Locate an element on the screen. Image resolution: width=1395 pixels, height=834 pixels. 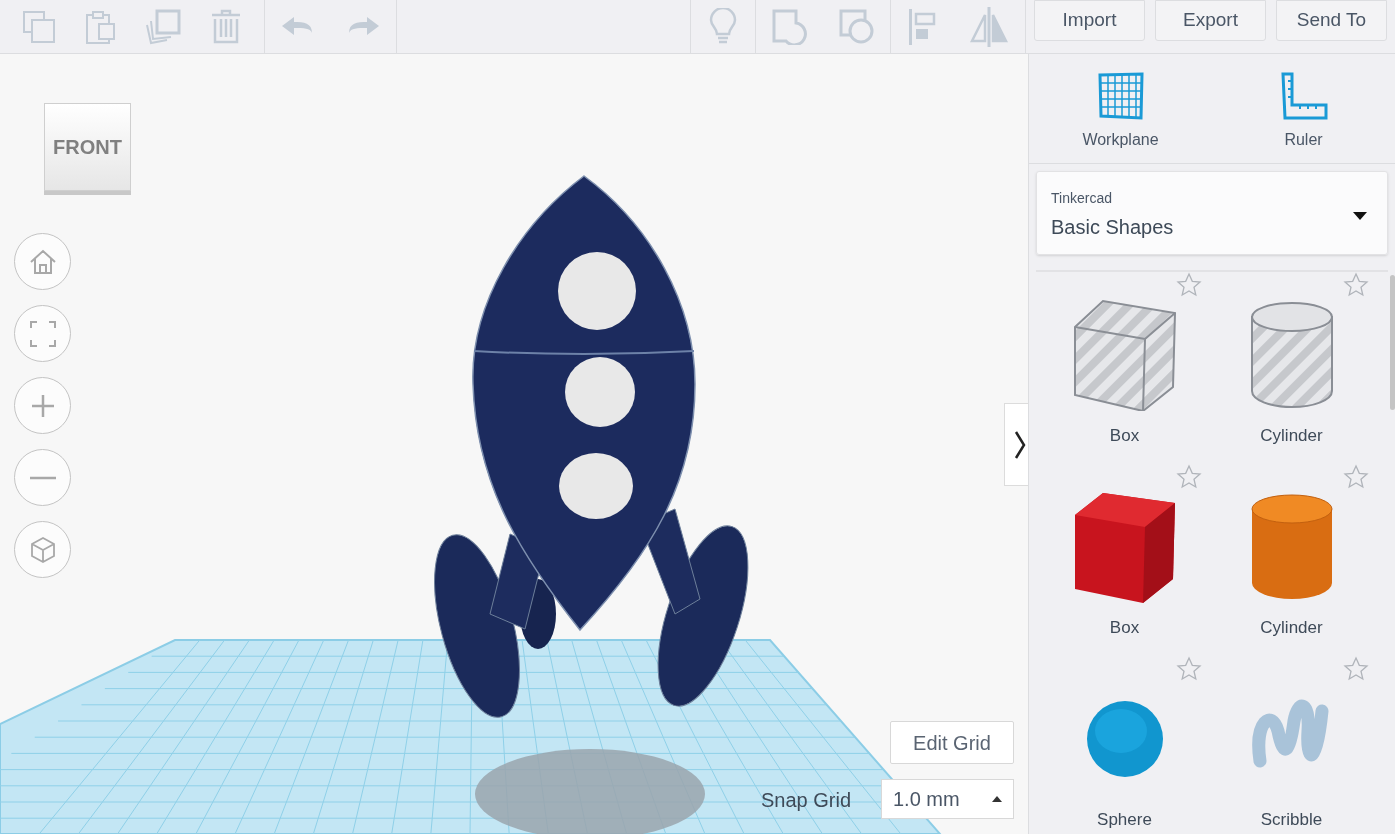
shape-item: Sphere is located at coordinates (1124, 738).